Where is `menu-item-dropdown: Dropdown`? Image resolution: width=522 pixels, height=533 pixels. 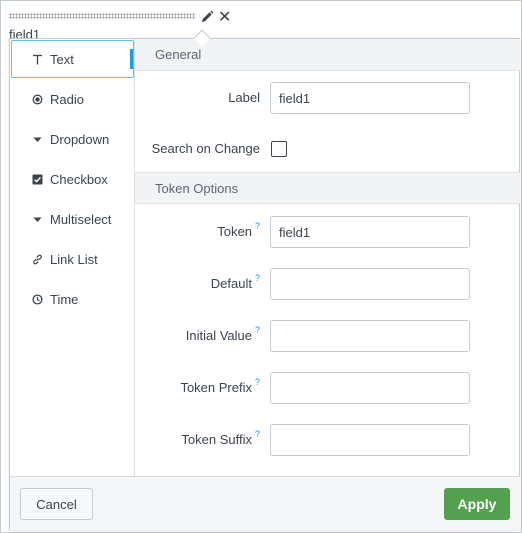 menu-item-dropdown: Dropdown is located at coordinates (73, 139).